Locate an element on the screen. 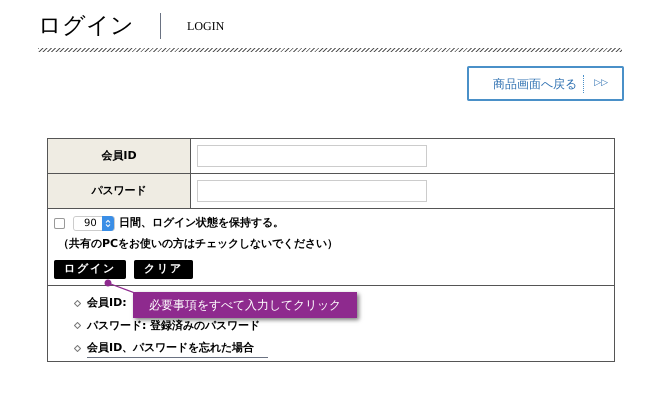  field-label: パスワード is located at coordinates (119, 191).